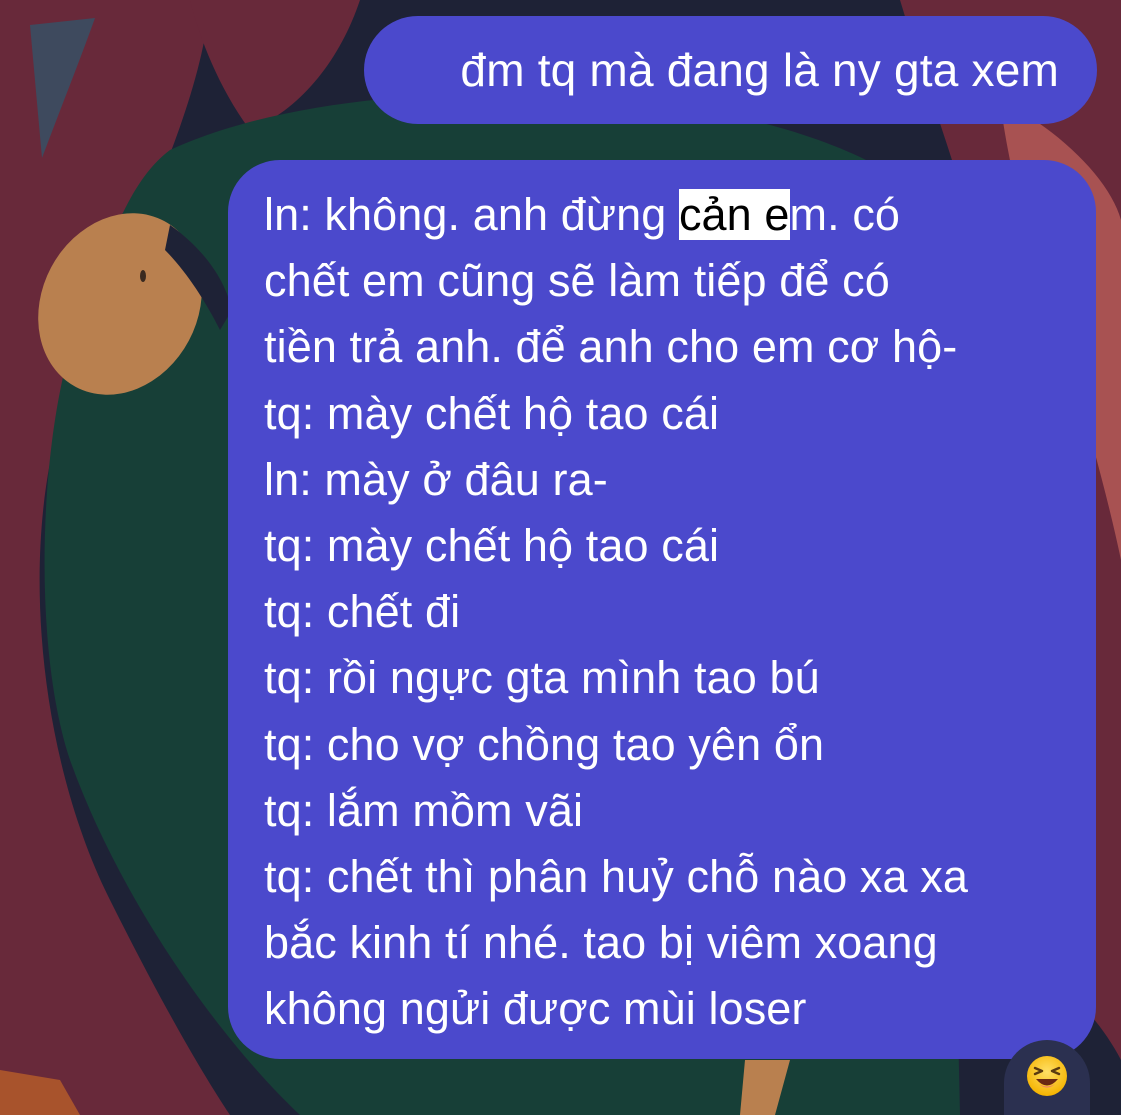  Describe the element at coordinates (424, 810) in the screenshot. I see `message-line: tq: lắm mồm vãi` at that location.